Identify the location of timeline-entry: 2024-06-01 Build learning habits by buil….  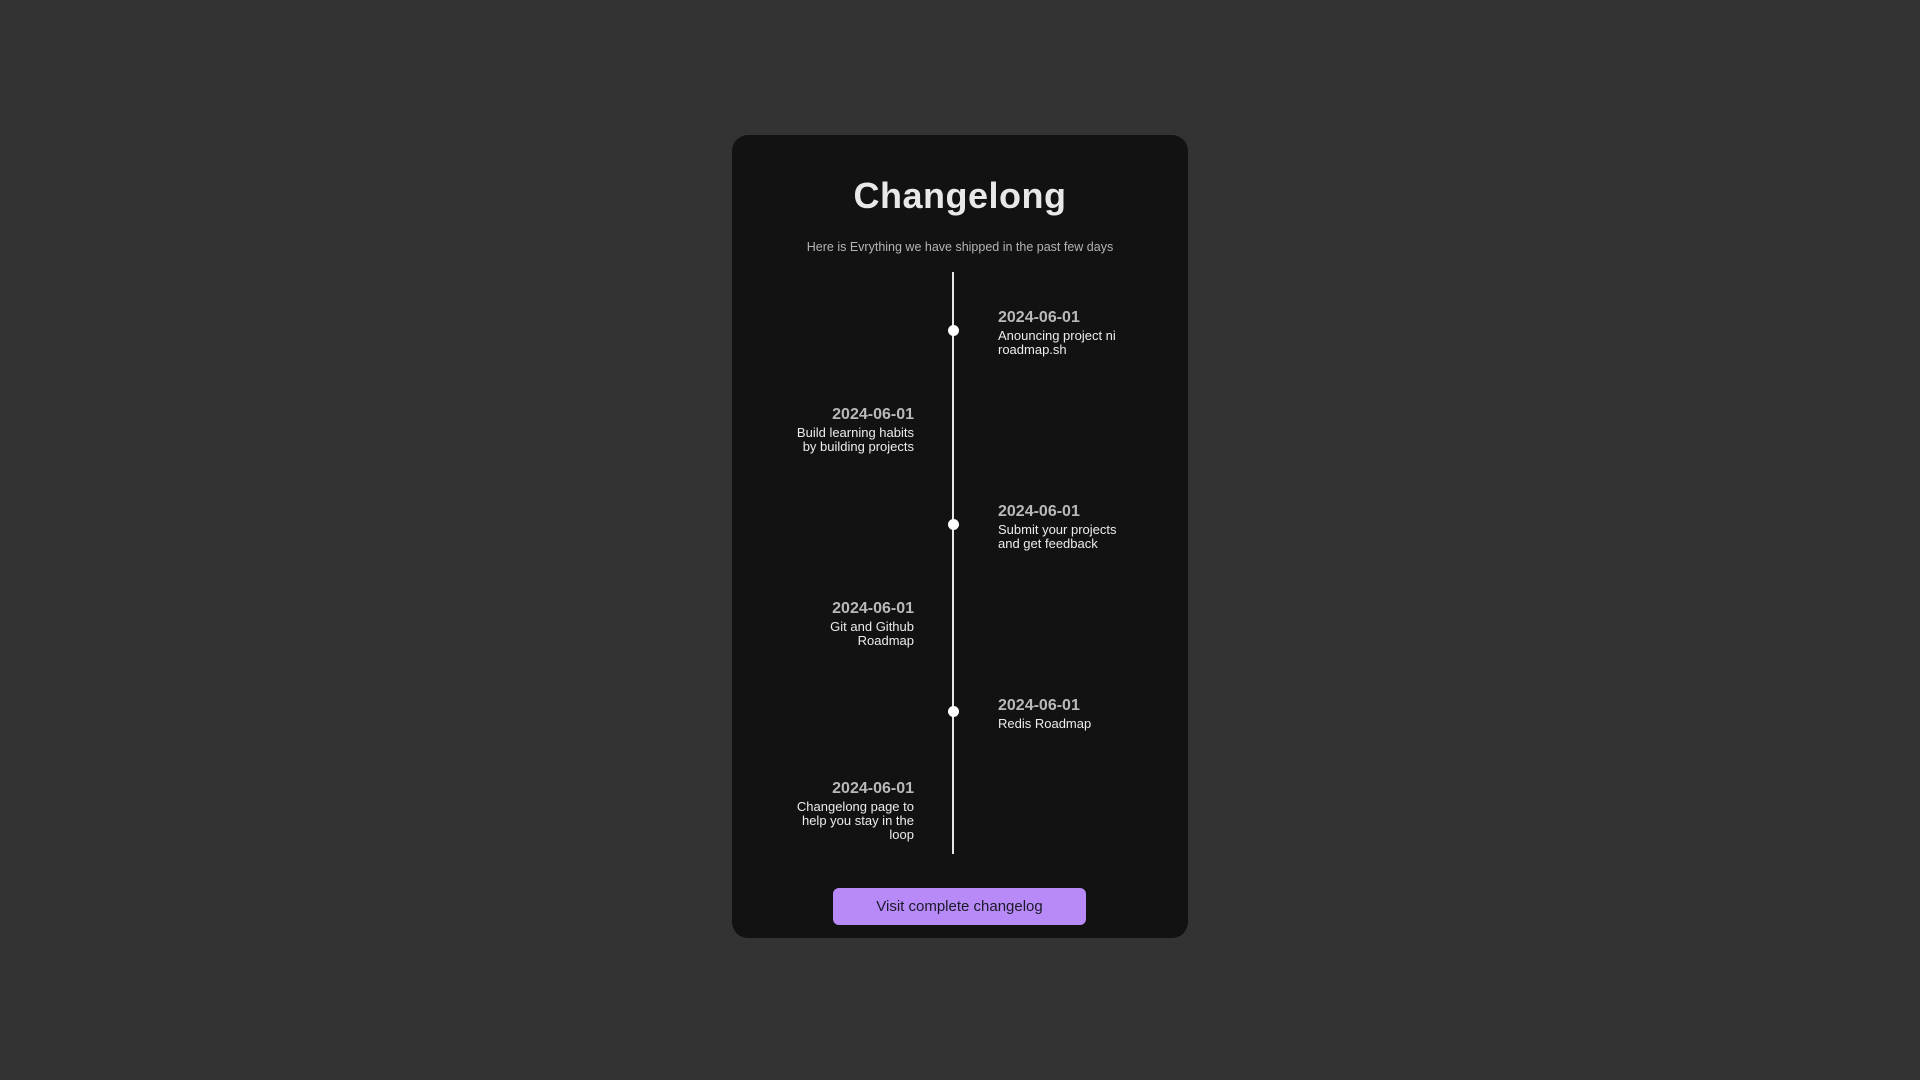
(844, 430).